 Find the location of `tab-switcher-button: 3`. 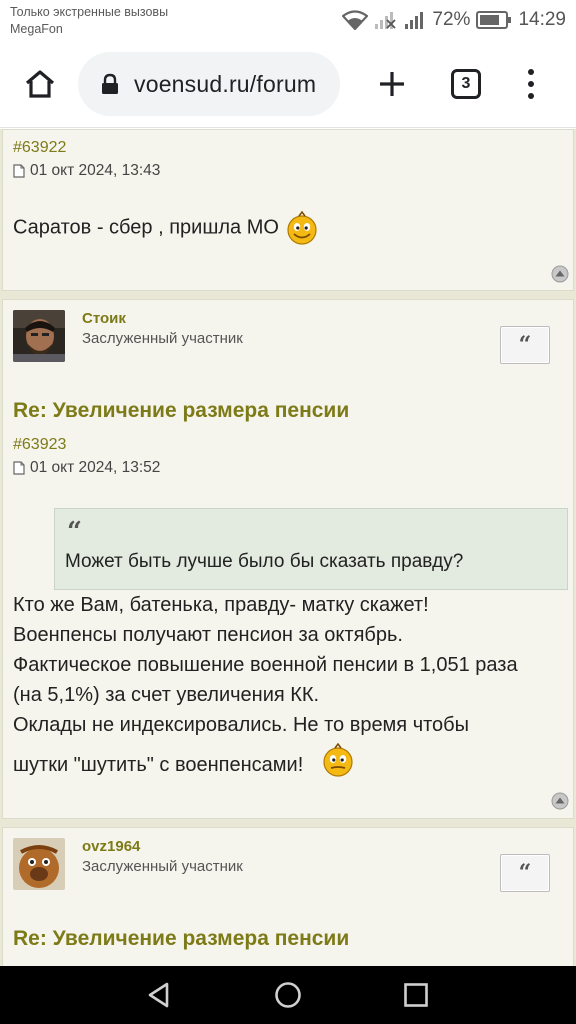

tab-switcher-button: 3 is located at coordinates (466, 84).